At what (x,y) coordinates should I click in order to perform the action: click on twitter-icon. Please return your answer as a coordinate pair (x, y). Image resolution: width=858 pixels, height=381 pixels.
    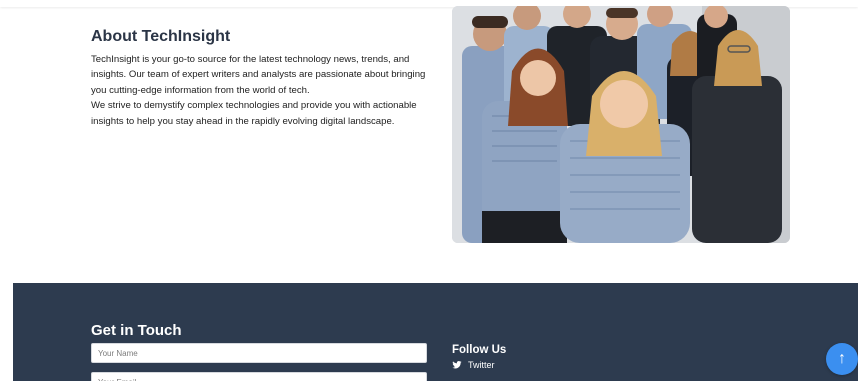
    Looking at the image, I should click on (457, 365).